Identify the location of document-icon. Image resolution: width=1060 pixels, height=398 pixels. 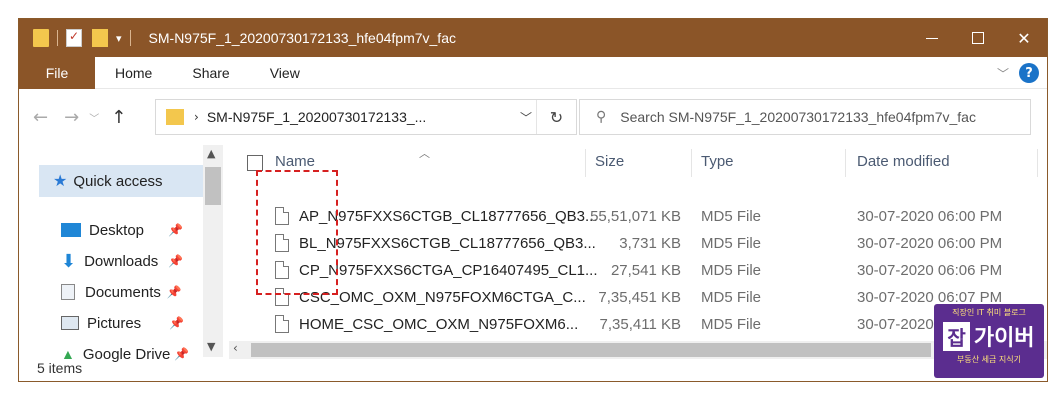
(68, 292).